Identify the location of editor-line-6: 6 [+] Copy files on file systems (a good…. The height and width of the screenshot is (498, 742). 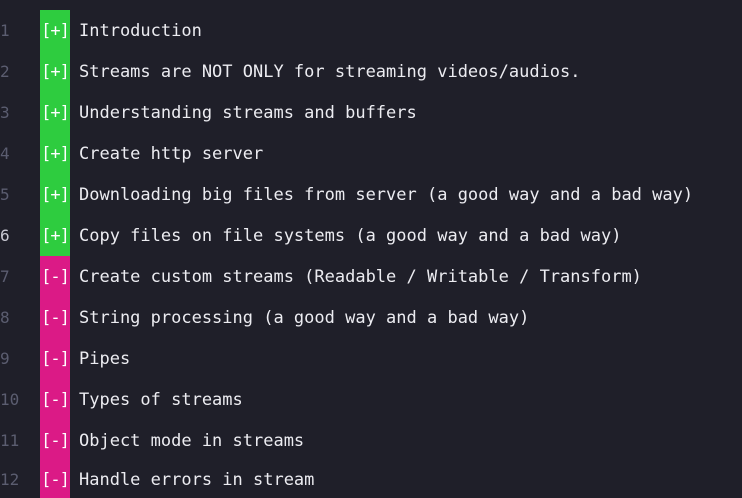
(371, 235).